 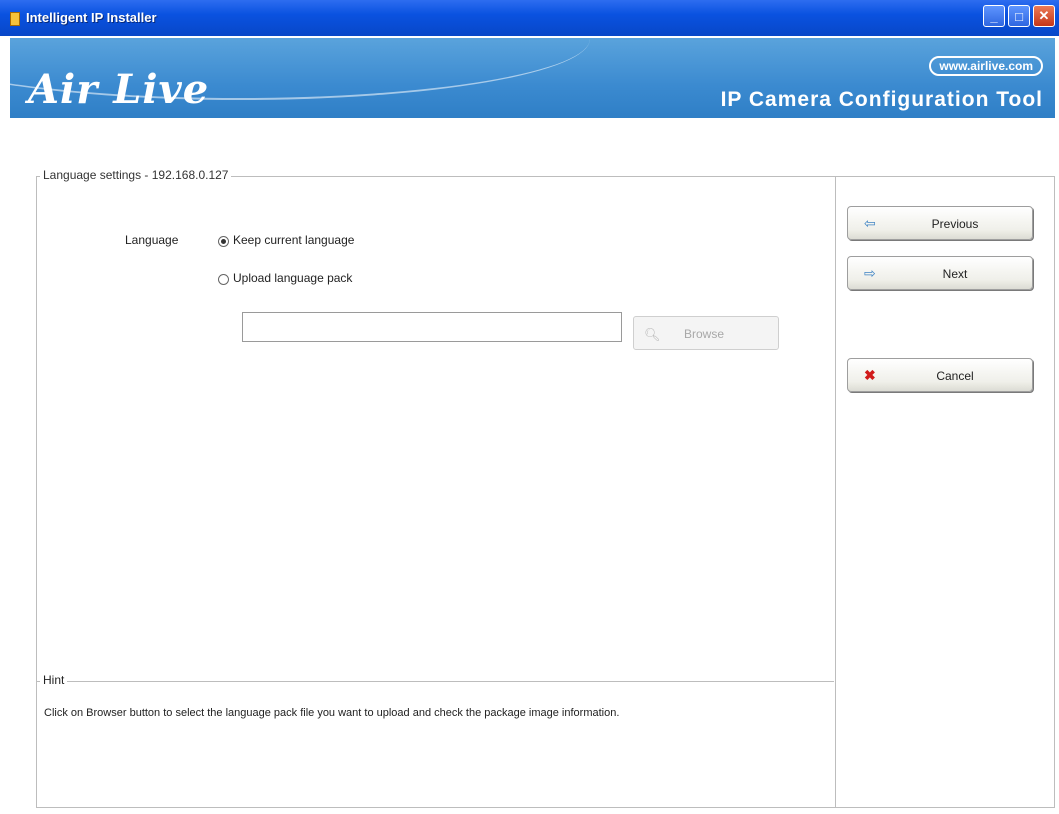 What do you see at coordinates (292, 278) in the screenshot?
I see `option-upload-language-pack-label: Upload language pack` at bounding box center [292, 278].